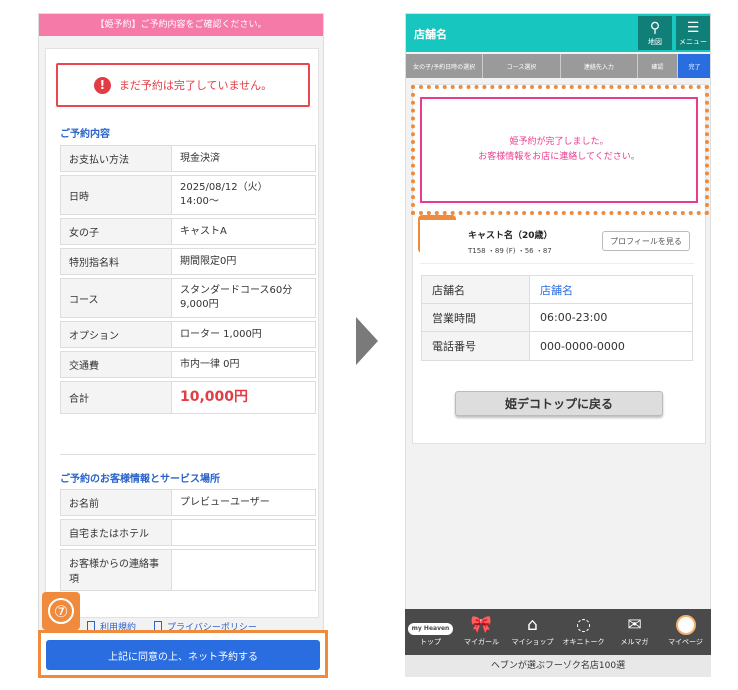  I want to click on back-to-top-button: 姫デコトップに戻る, so click(559, 403).